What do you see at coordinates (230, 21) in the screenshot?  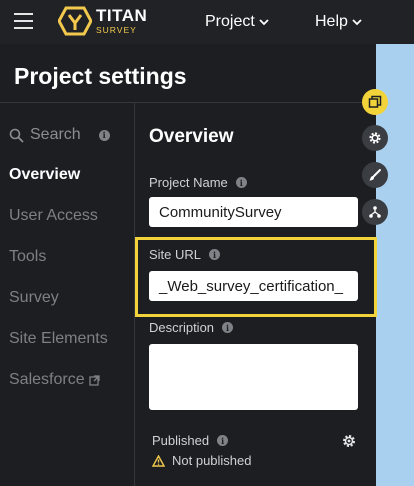 I see `project-menu-label: Project` at bounding box center [230, 21].